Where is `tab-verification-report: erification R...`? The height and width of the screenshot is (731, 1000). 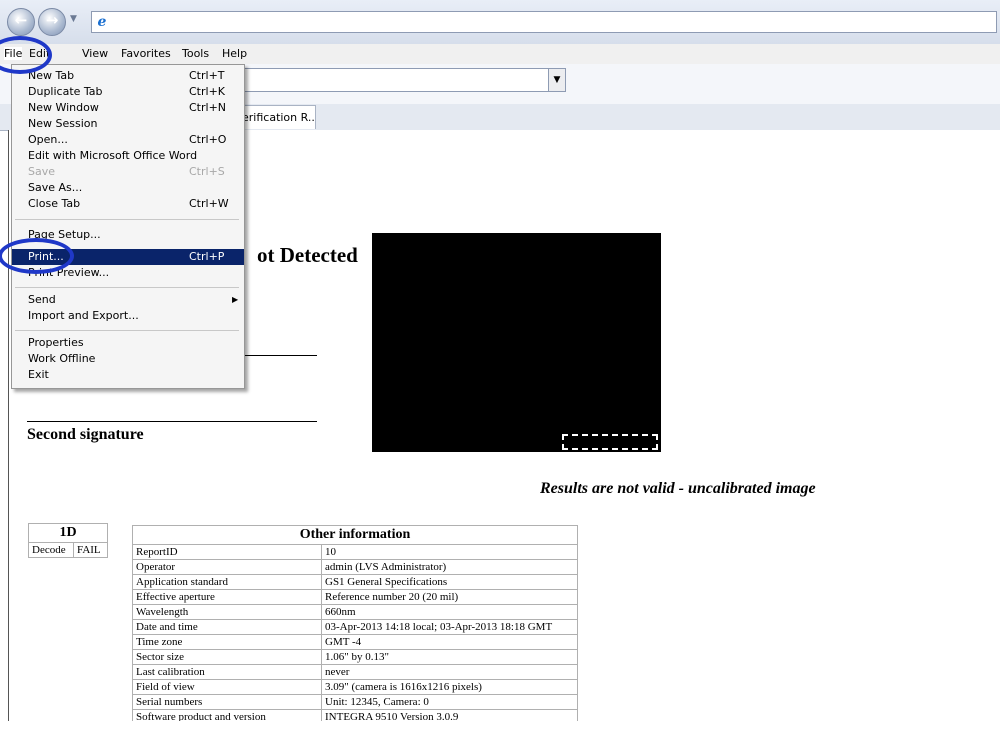
tab-verification-report: erification R... is located at coordinates (276, 117).